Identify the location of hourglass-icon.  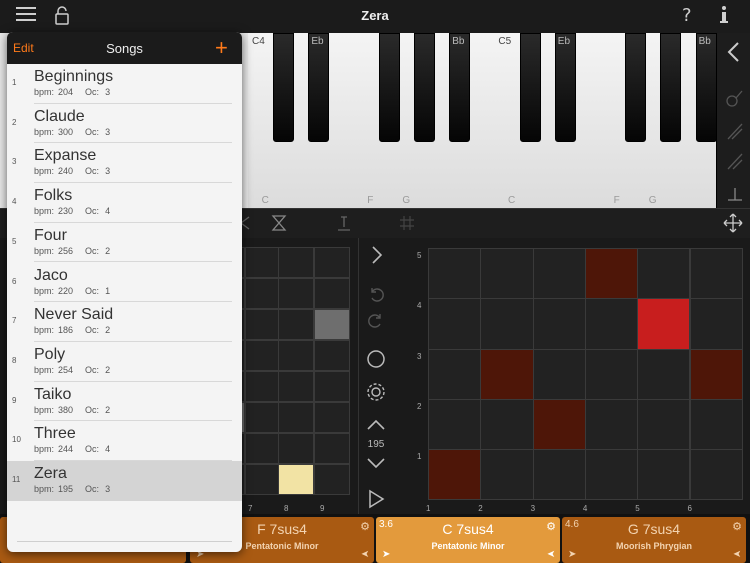
(279, 225).